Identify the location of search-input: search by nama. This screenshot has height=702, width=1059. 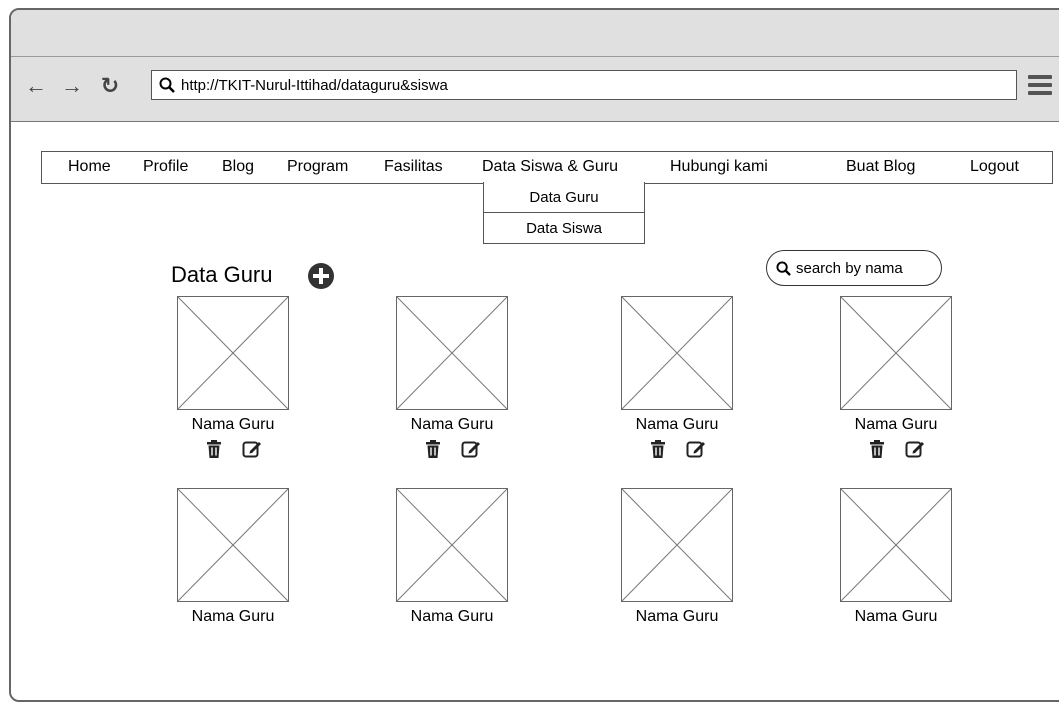
(854, 268).